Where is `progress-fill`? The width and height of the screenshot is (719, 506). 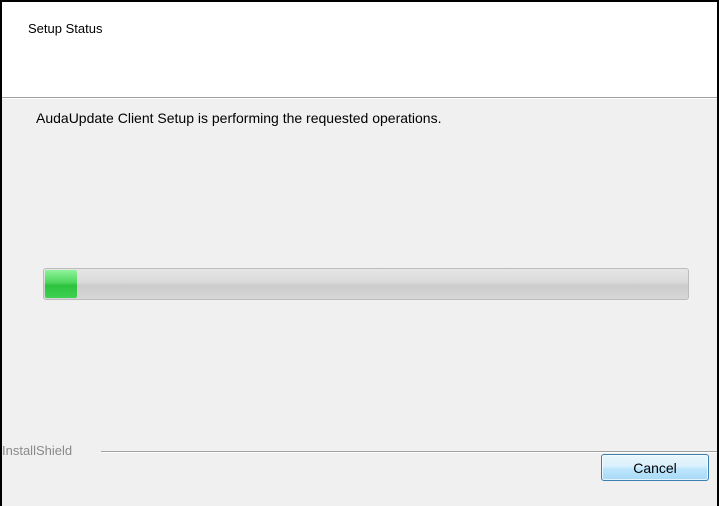 progress-fill is located at coordinates (61, 284).